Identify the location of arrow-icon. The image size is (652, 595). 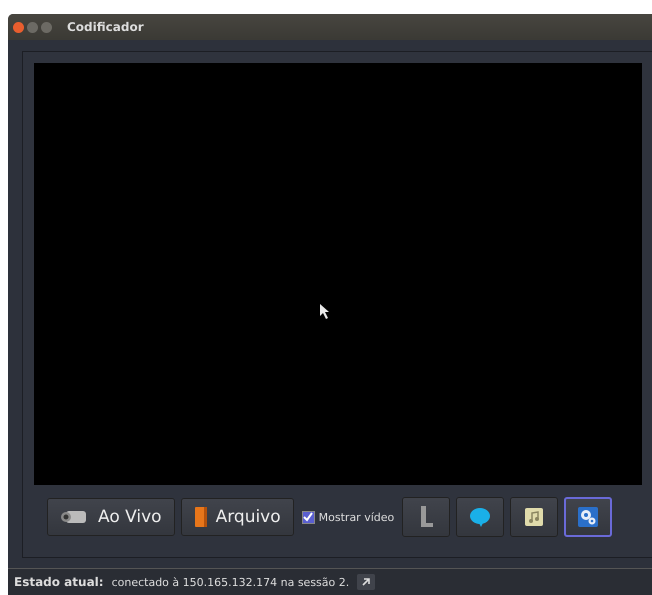
(366, 582).